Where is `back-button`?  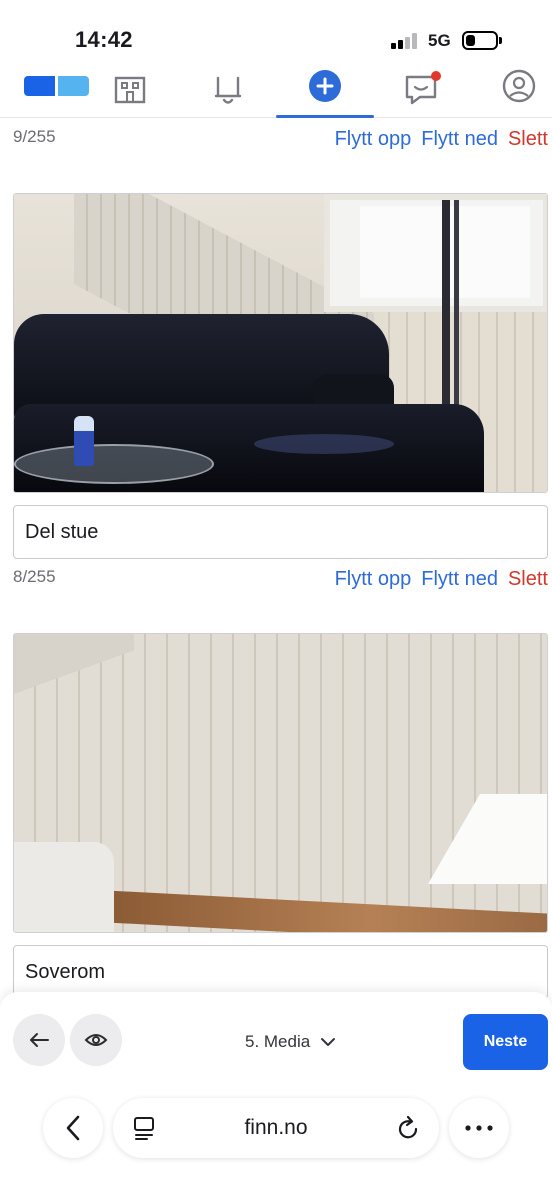
back-button is located at coordinates (39, 1040).